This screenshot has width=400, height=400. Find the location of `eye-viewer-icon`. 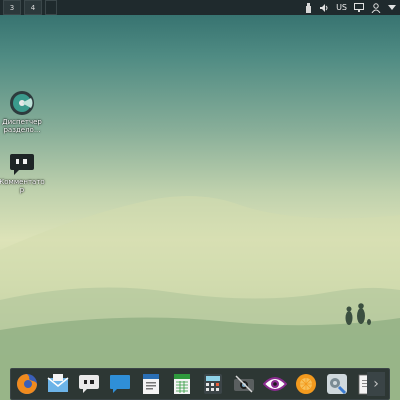

eye-viewer-icon is located at coordinates (275, 384).